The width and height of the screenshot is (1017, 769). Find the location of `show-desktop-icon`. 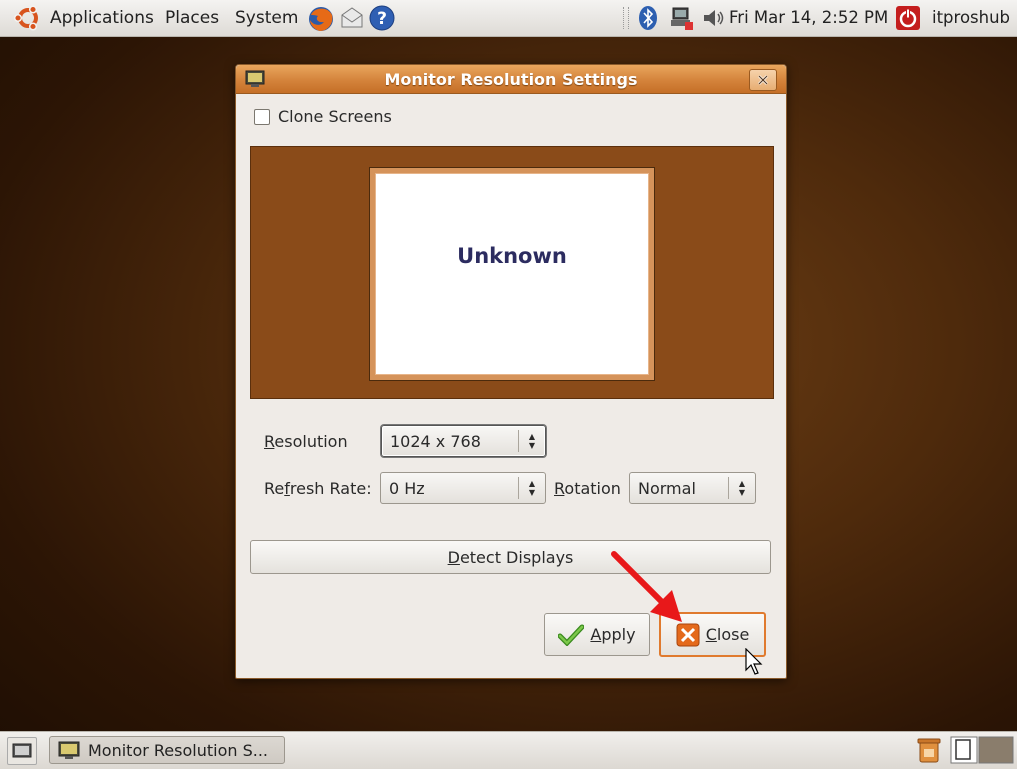

show-desktop-icon is located at coordinates (22, 750).